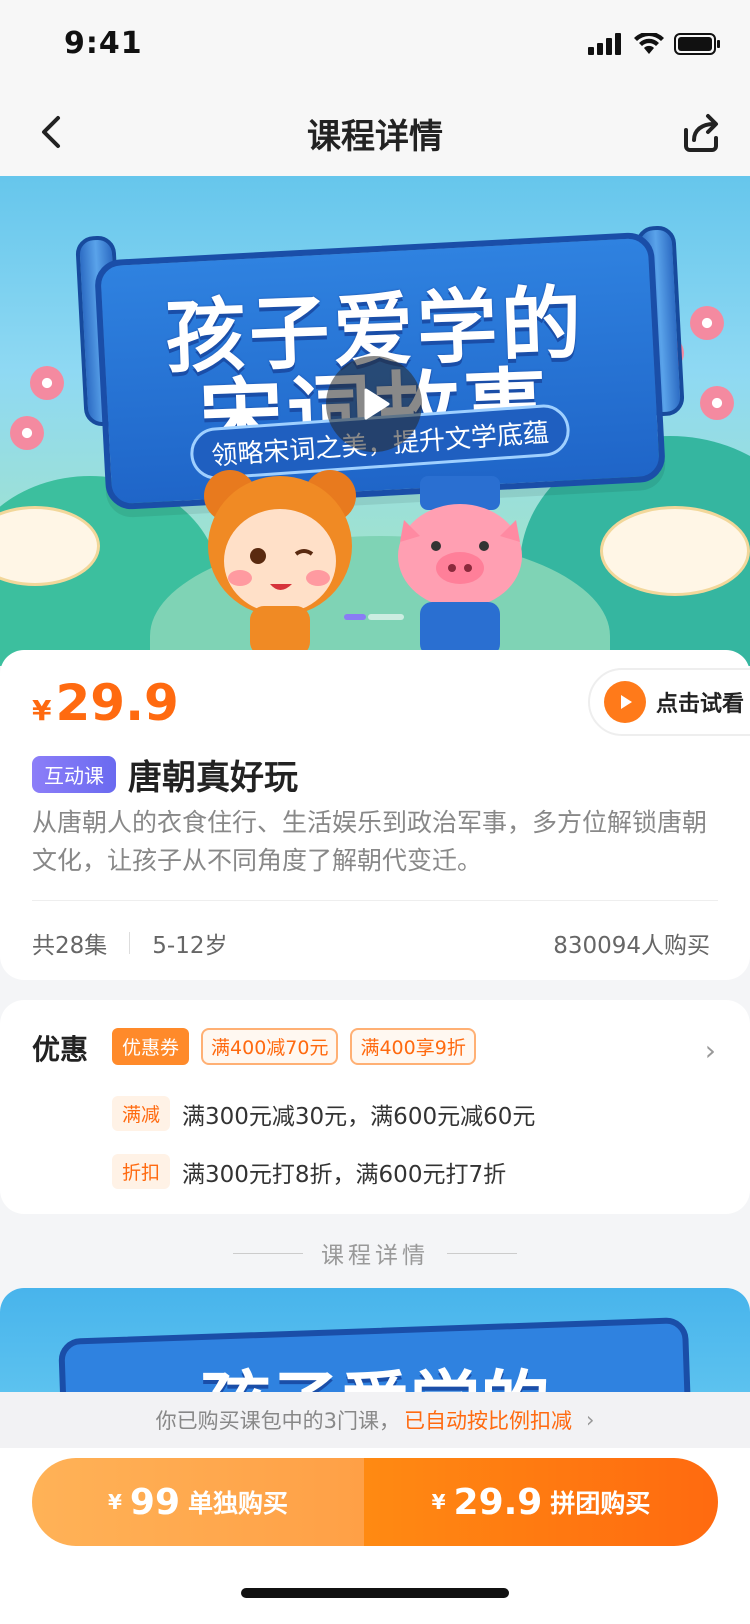  What do you see at coordinates (270, 1046) in the screenshot?
I see `coupon-tag: 满400减70元` at bounding box center [270, 1046].